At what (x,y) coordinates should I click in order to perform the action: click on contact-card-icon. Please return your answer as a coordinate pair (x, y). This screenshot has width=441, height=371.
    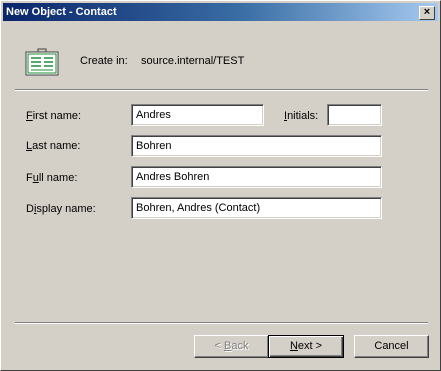
    Looking at the image, I should click on (42, 62).